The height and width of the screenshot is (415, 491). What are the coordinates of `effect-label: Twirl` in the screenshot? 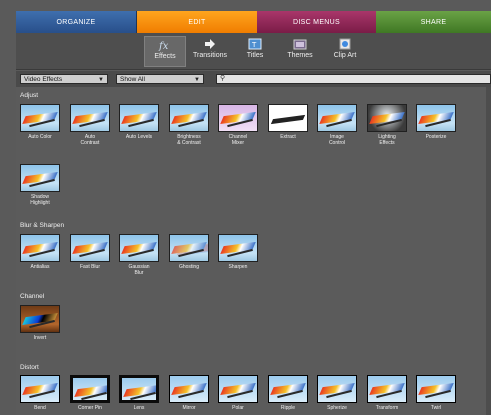 It's located at (436, 408).